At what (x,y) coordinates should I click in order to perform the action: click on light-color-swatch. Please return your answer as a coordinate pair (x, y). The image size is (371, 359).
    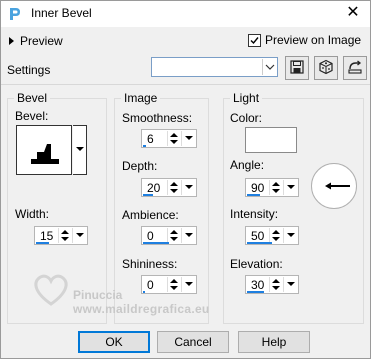
    Looking at the image, I should click on (271, 140).